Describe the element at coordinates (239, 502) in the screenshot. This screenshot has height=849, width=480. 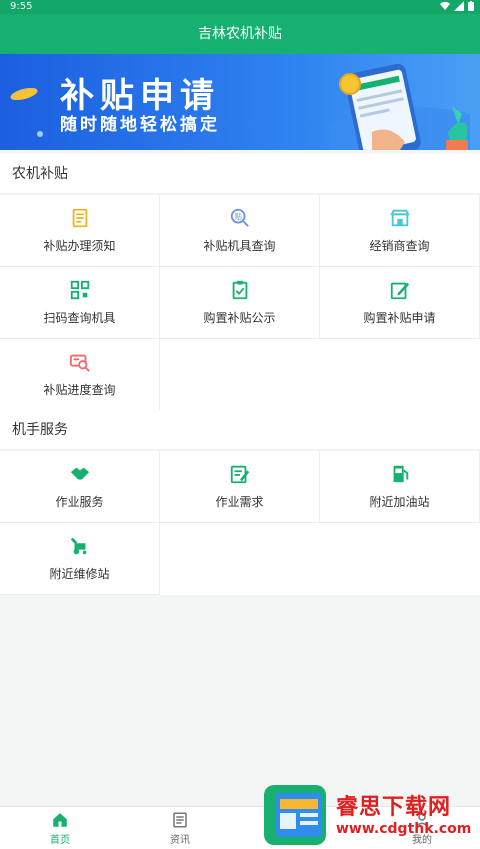
I see `grid-item-label: 作业需求` at that location.